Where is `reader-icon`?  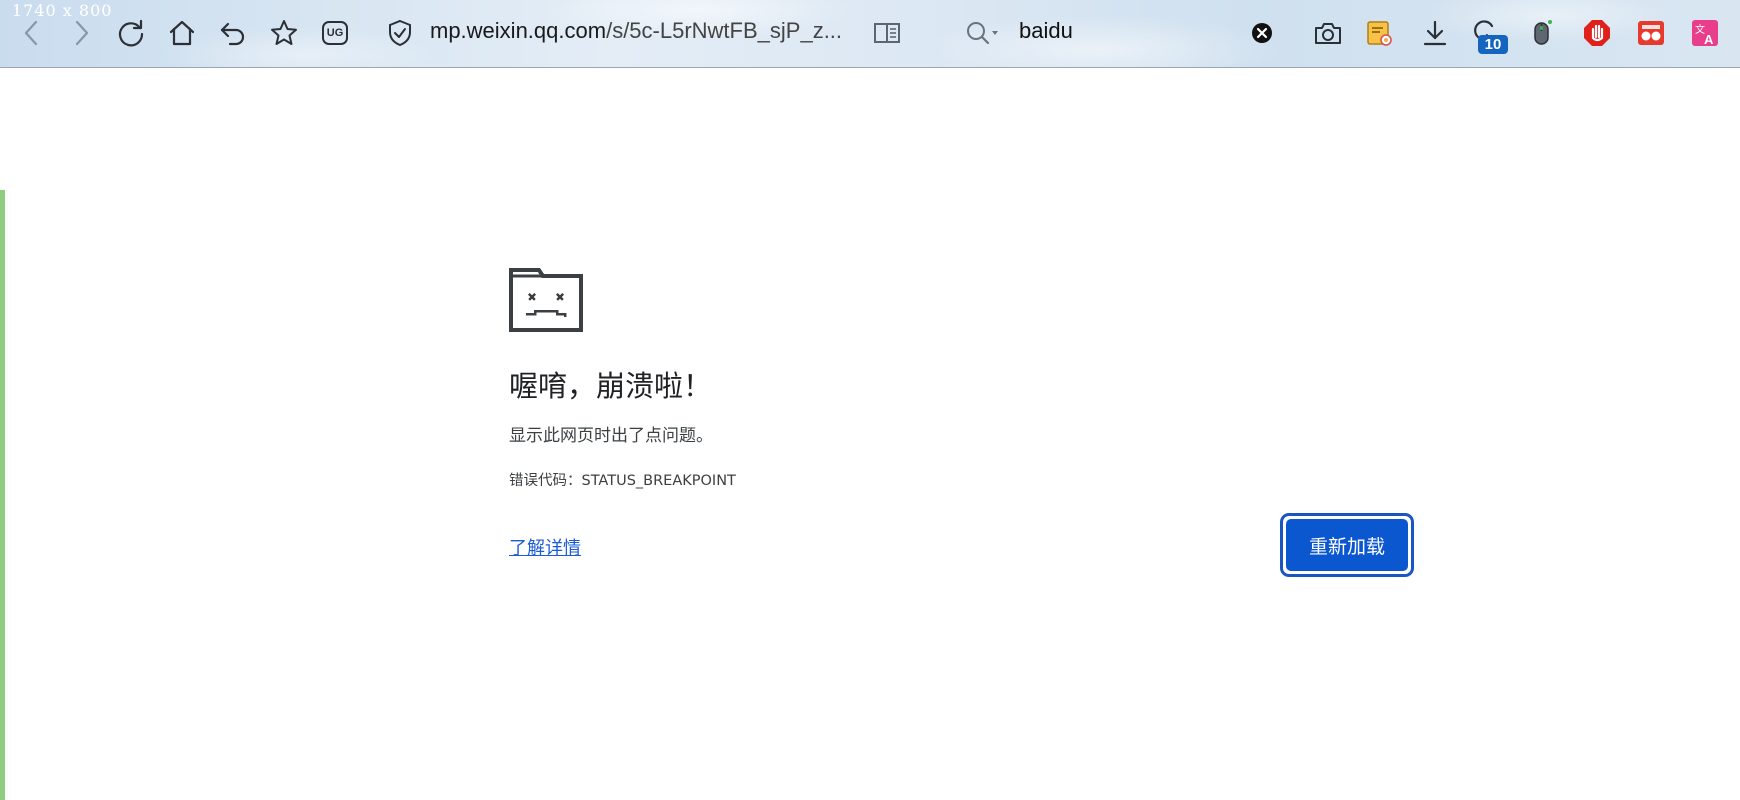
reader-icon is located at coordinates (887, 33).